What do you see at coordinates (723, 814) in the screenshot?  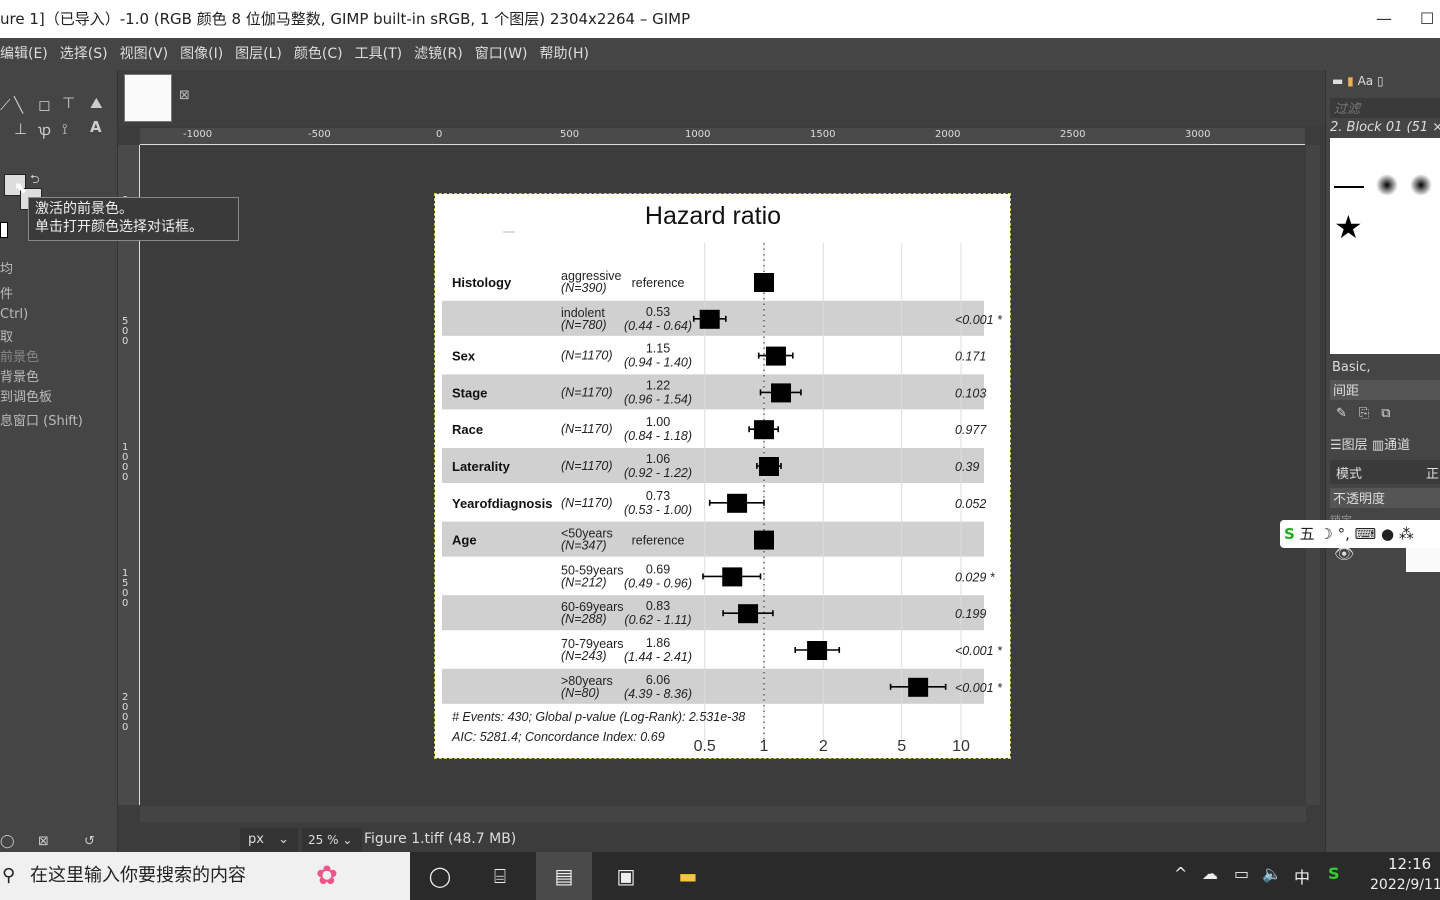 I see `horizontal-scrollbar` at bounding box center [723, 814].